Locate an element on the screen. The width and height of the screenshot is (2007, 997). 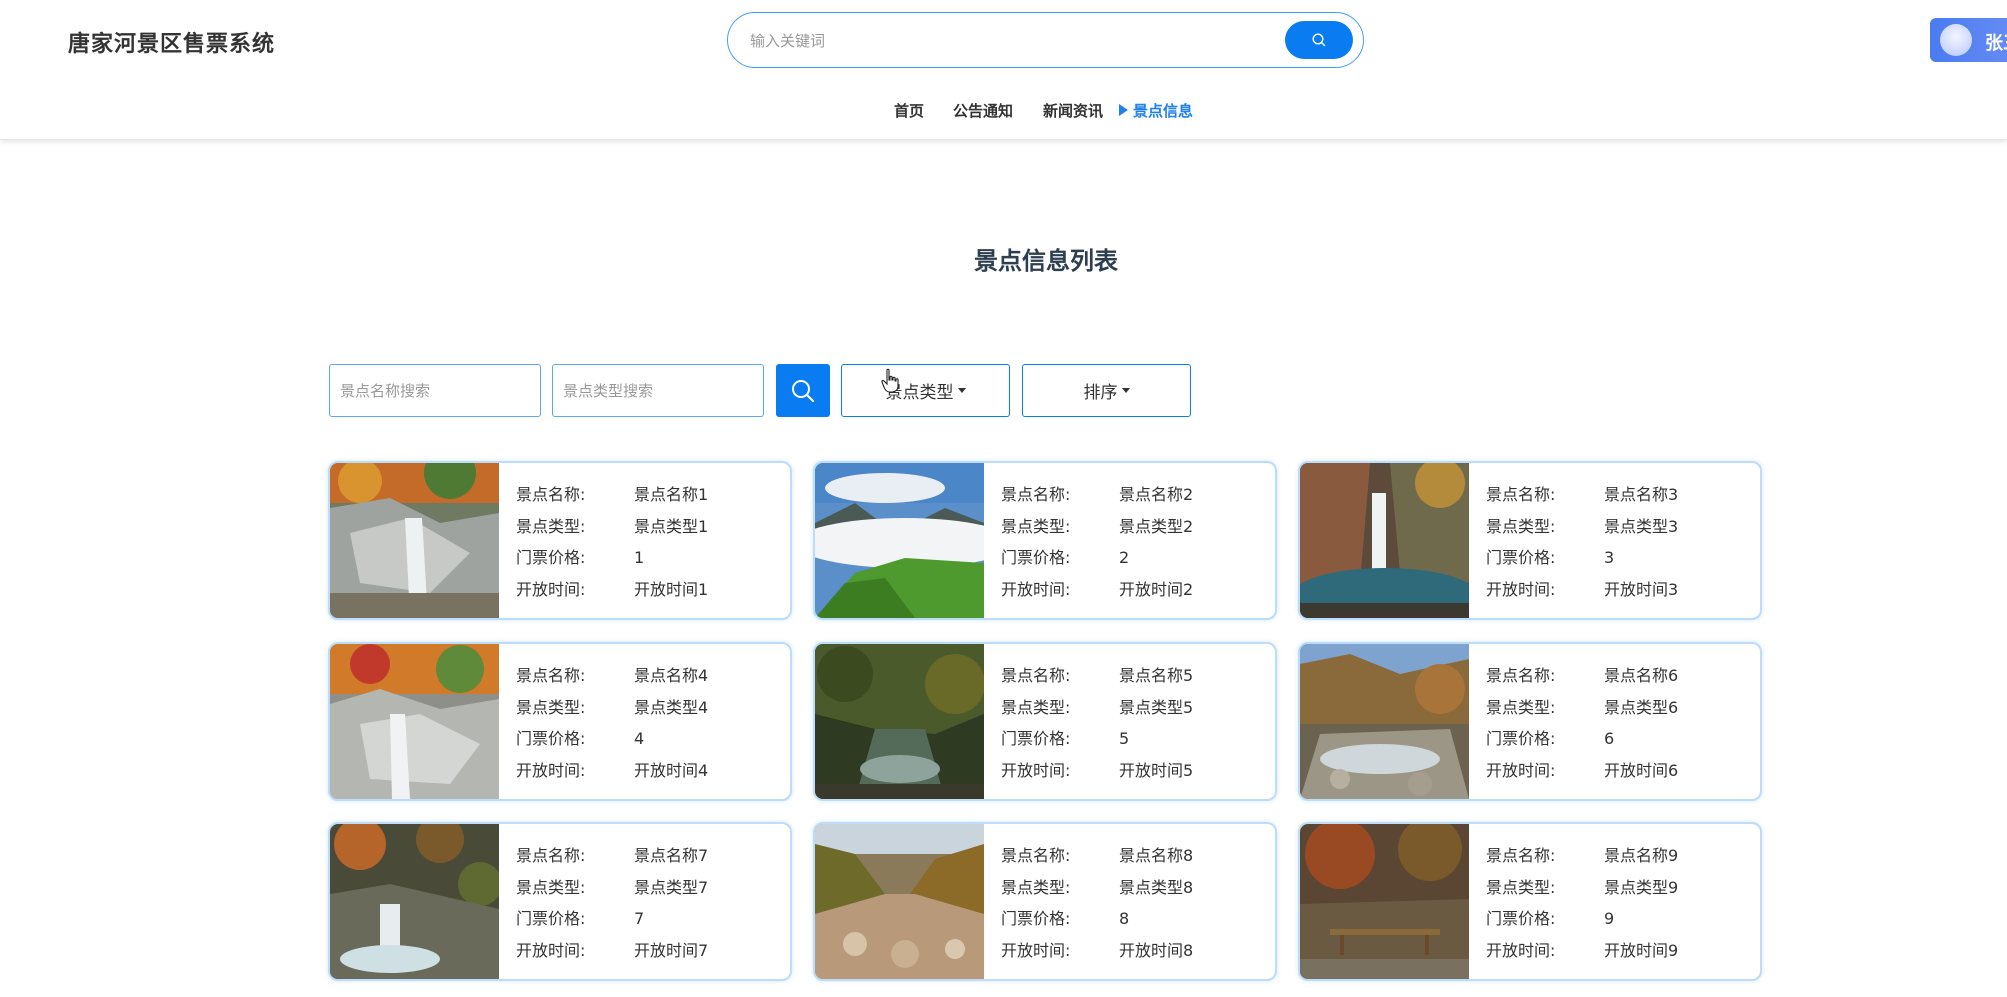
filter-search-button is located at coordinates (803, 390).